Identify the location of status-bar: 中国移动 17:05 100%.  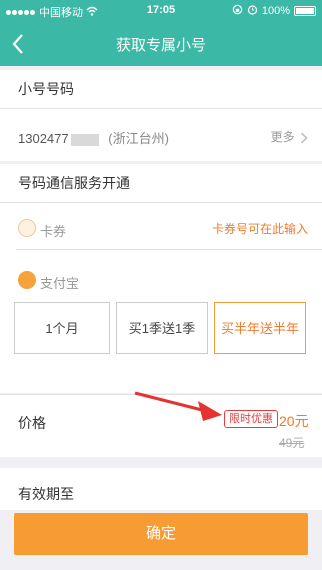
(161, 11).